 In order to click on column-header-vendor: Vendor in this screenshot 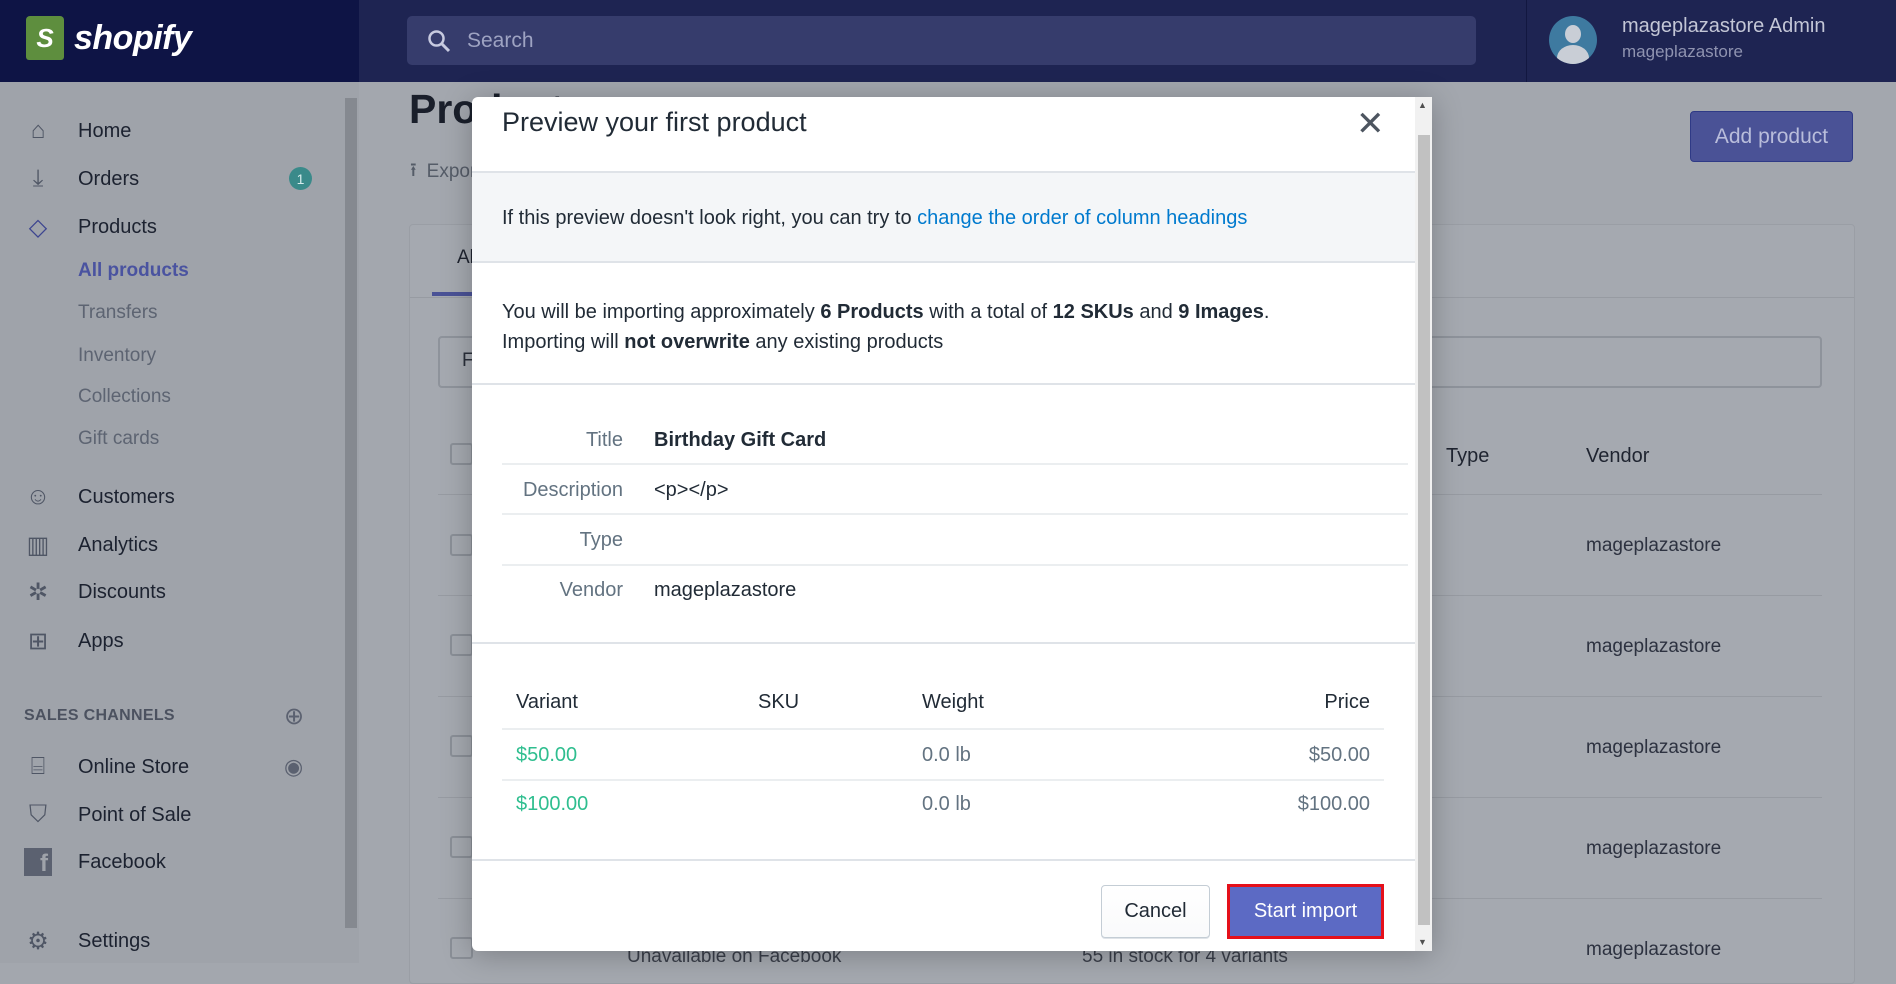, I will do `click(1617, 456)`.